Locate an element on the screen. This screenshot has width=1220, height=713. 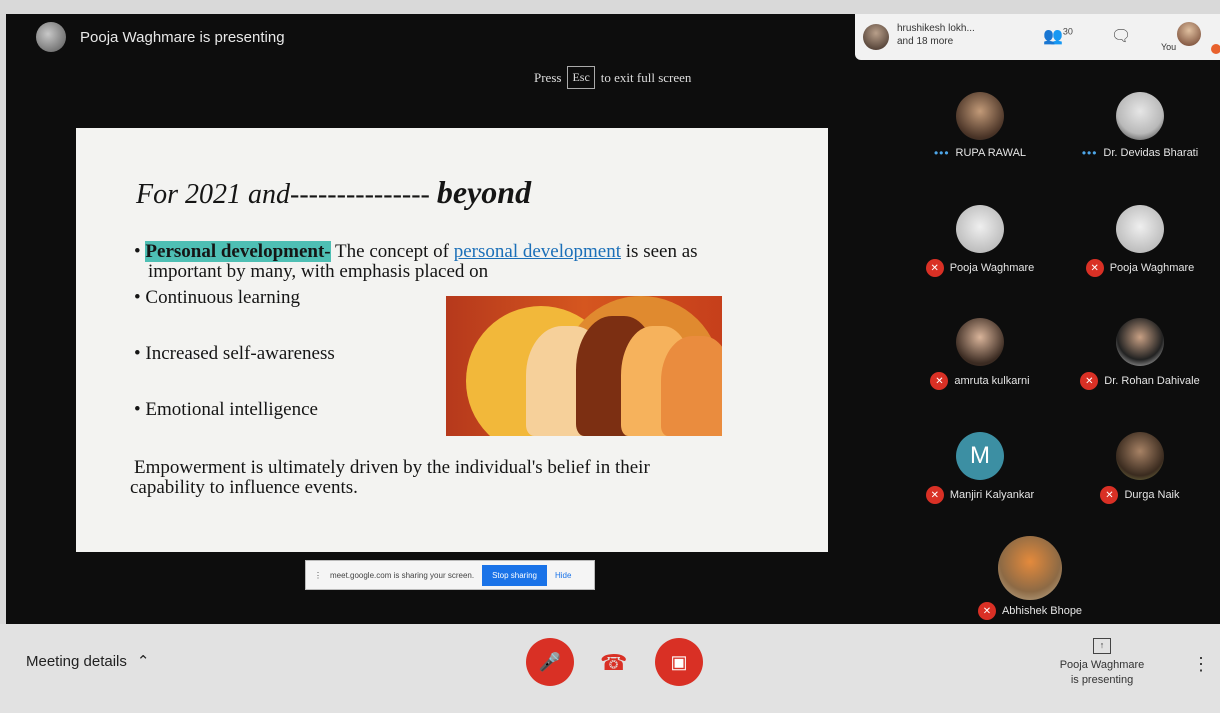
presenting-line1: Pooja Waghmare is located at coordinates (1102, 665).